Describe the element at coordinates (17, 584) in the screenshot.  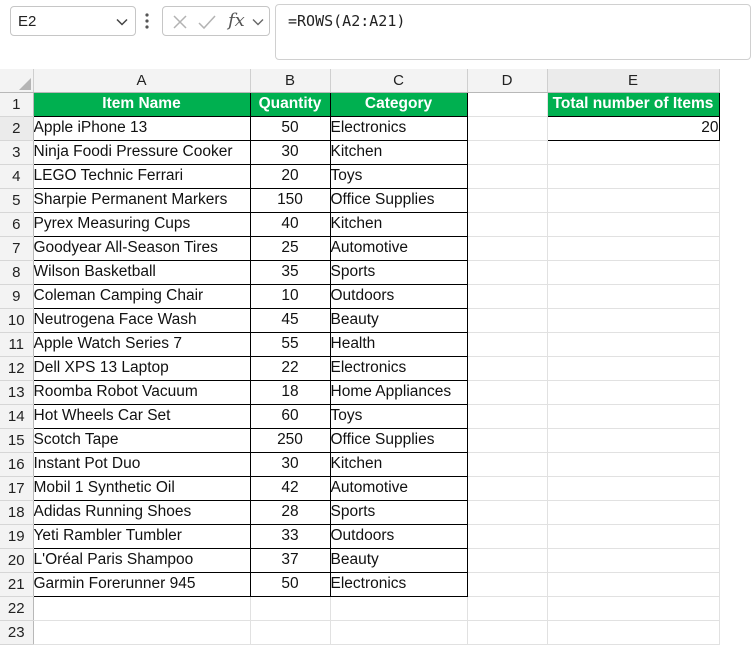
I see `row-header: 21` at that location.